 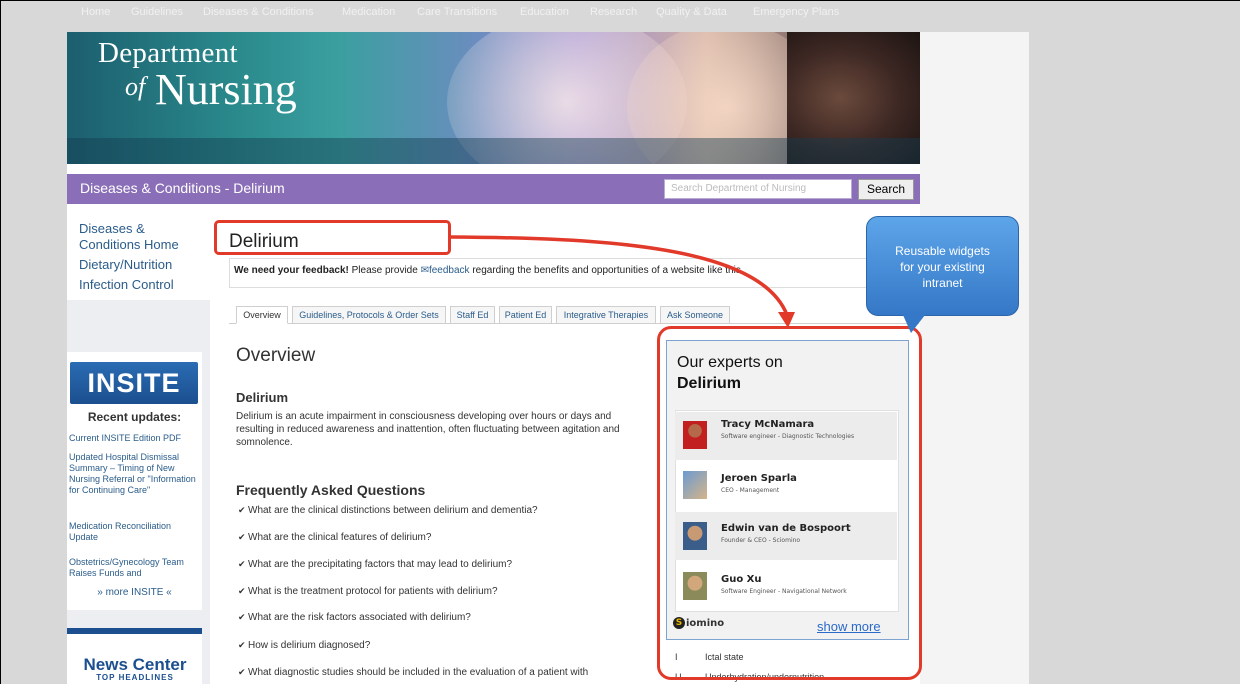 I want to click on annotation-arrowhead, so click(x=786, y=320).